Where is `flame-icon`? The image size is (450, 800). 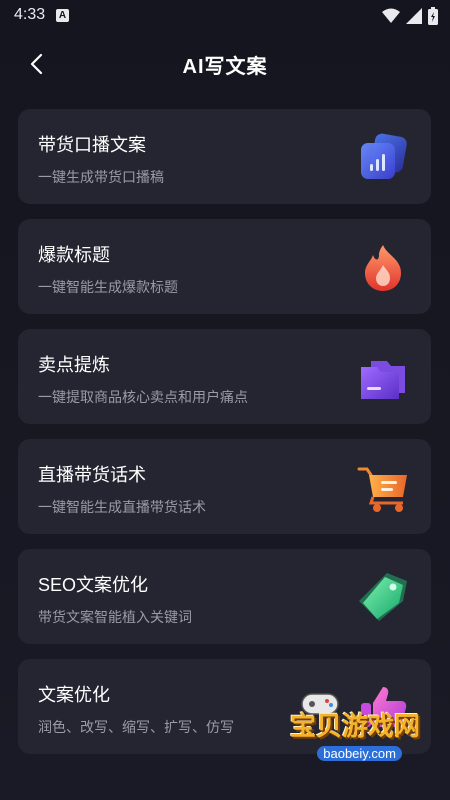
flame-icon is located at coordinates (383, 268).